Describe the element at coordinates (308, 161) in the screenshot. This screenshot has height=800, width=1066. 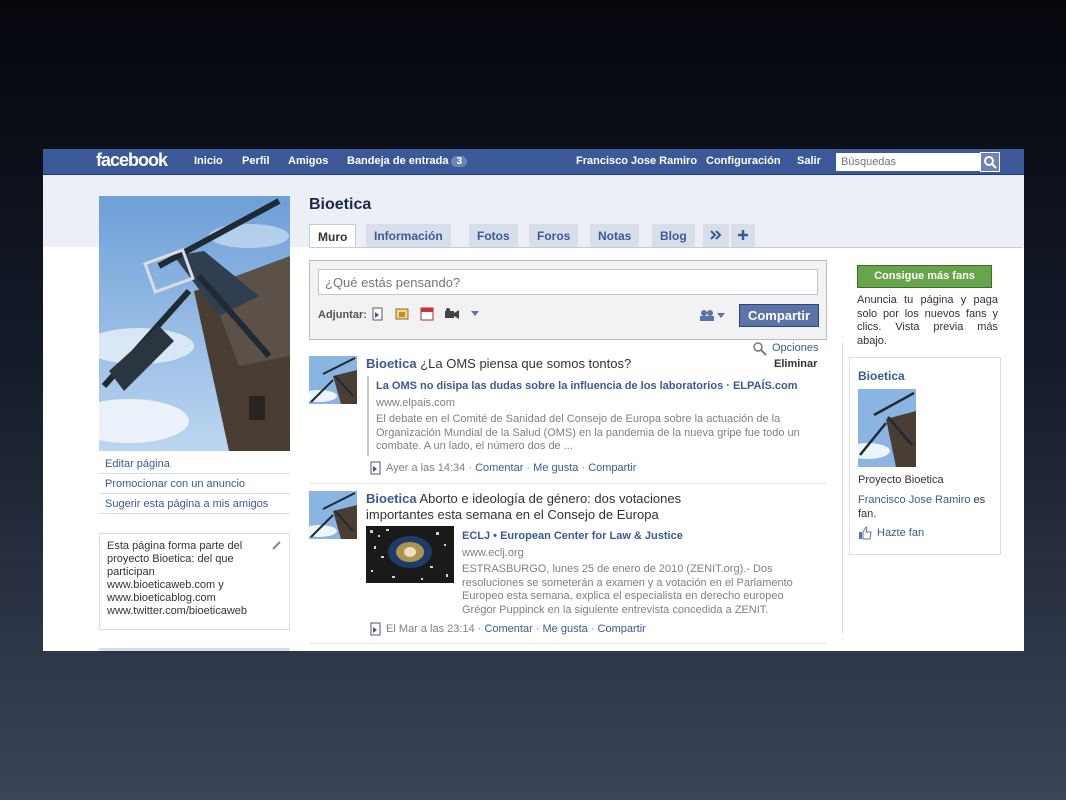
I see `nav-amigos: Amigos` at that location.